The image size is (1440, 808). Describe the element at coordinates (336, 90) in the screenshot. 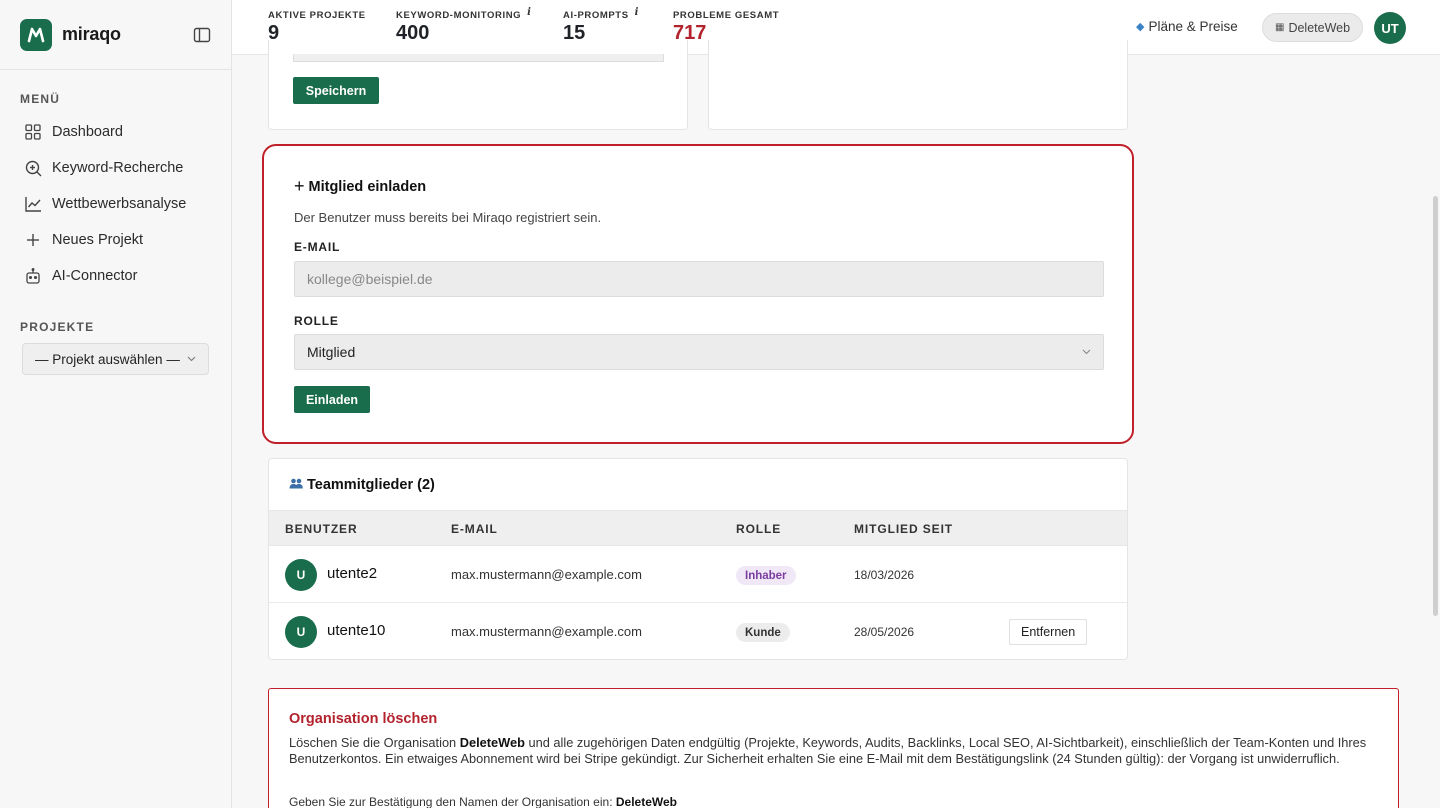

I see `save-button: Speichern` at that location.